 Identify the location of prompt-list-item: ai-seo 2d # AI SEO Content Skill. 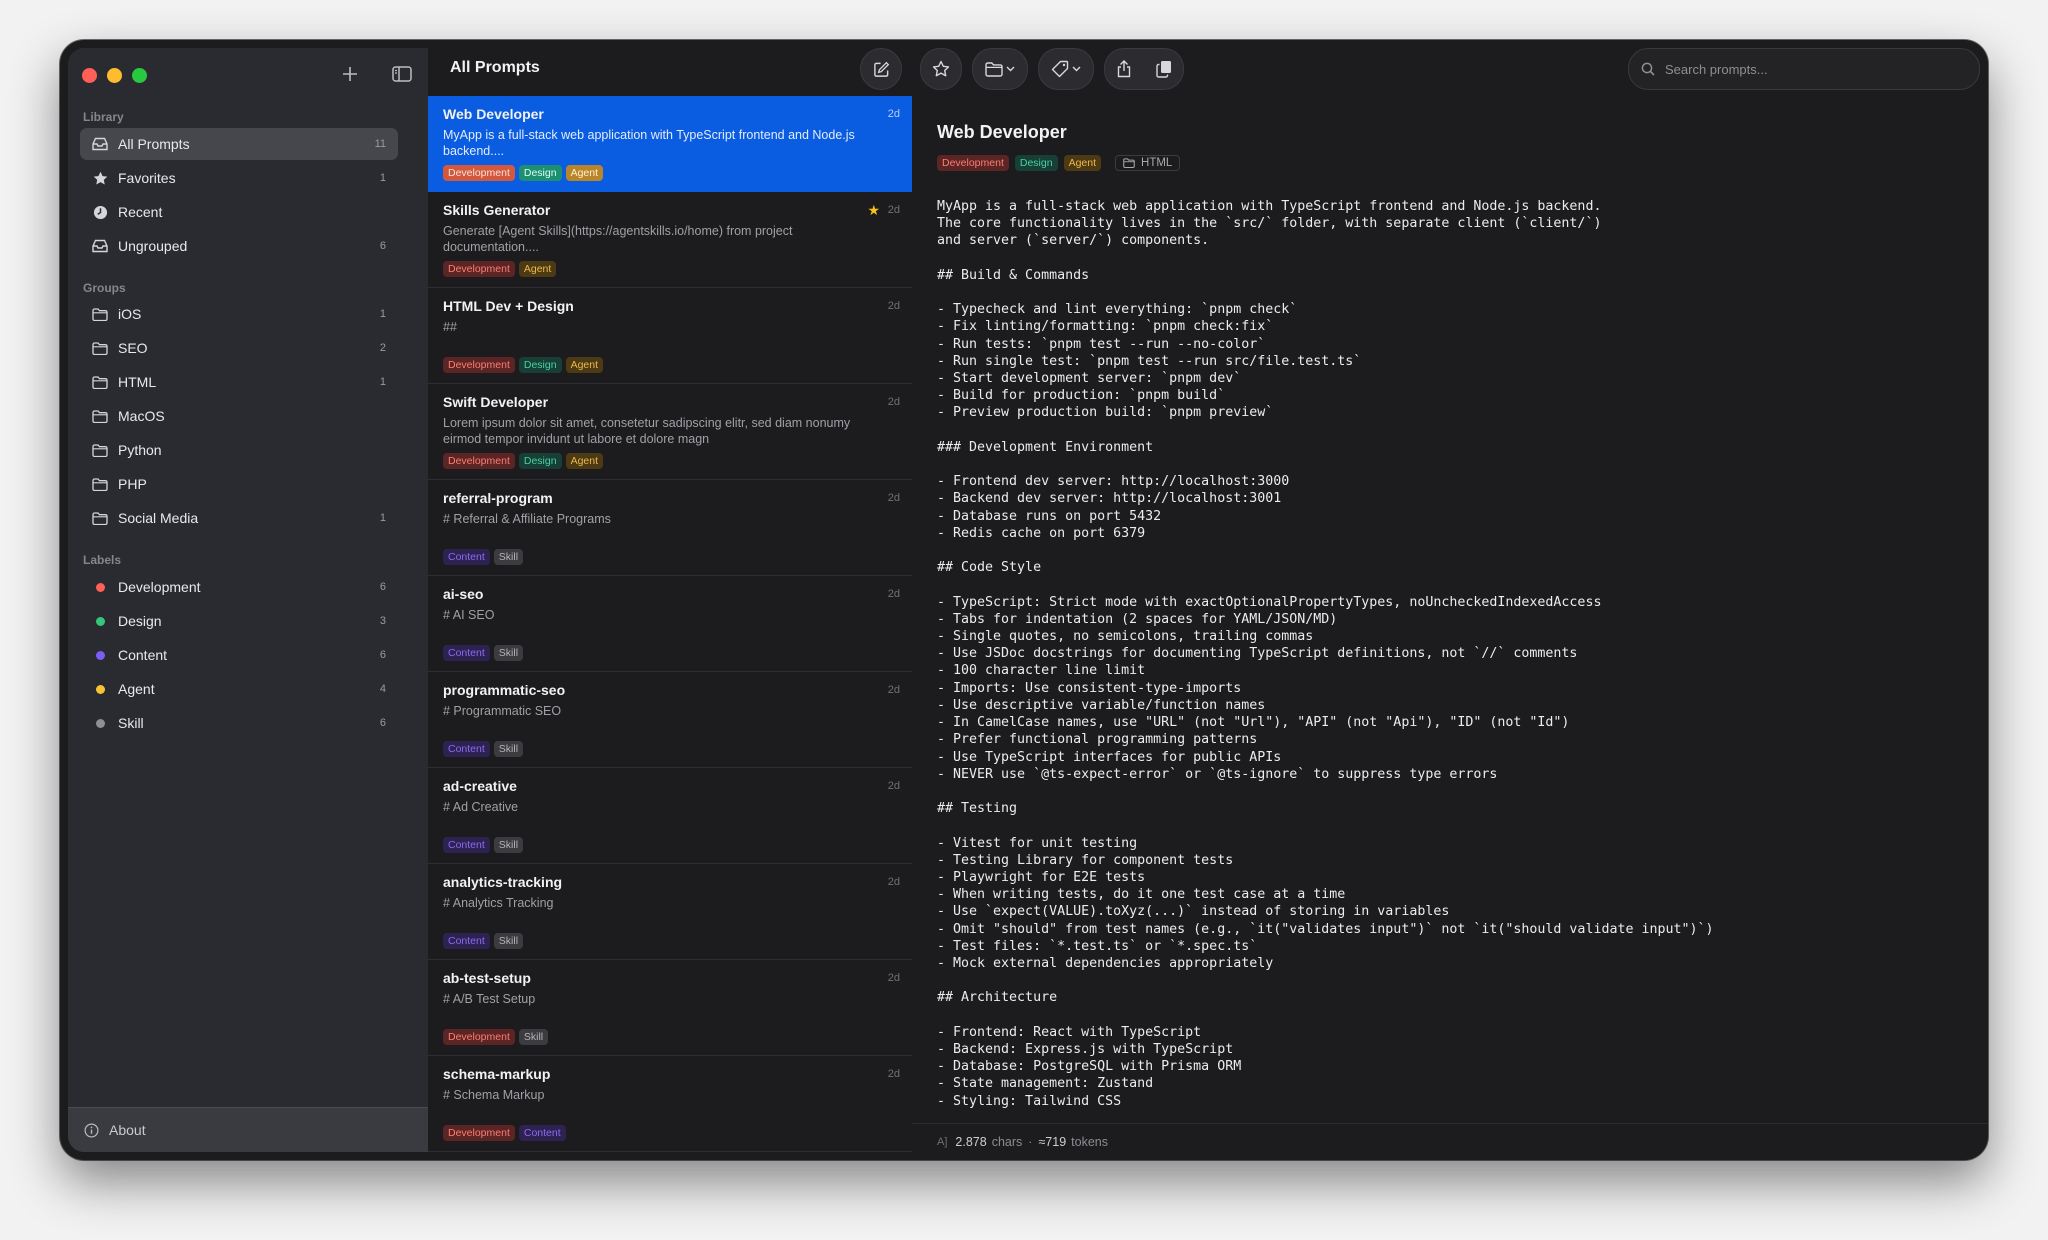
(670, 624).